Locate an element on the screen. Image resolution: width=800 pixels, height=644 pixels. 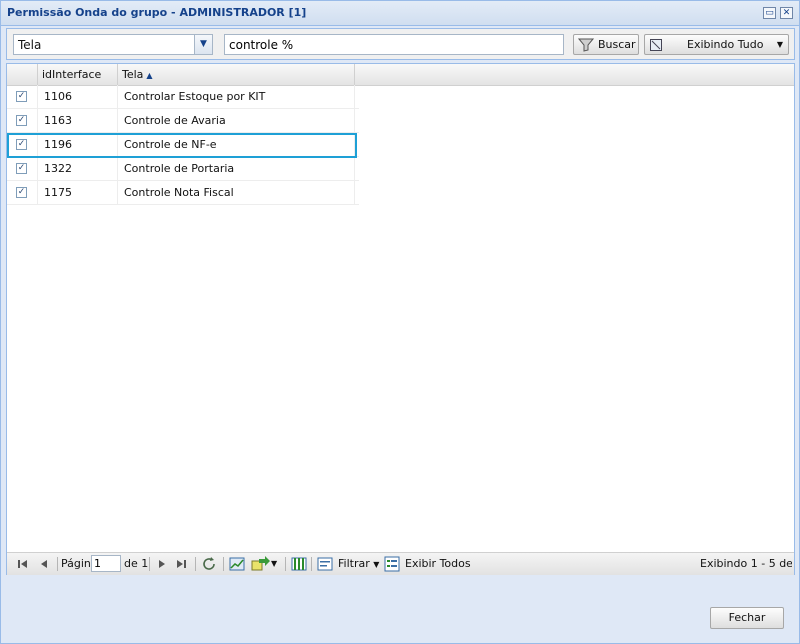
first-page-icon is located at coordinates (22, 564).